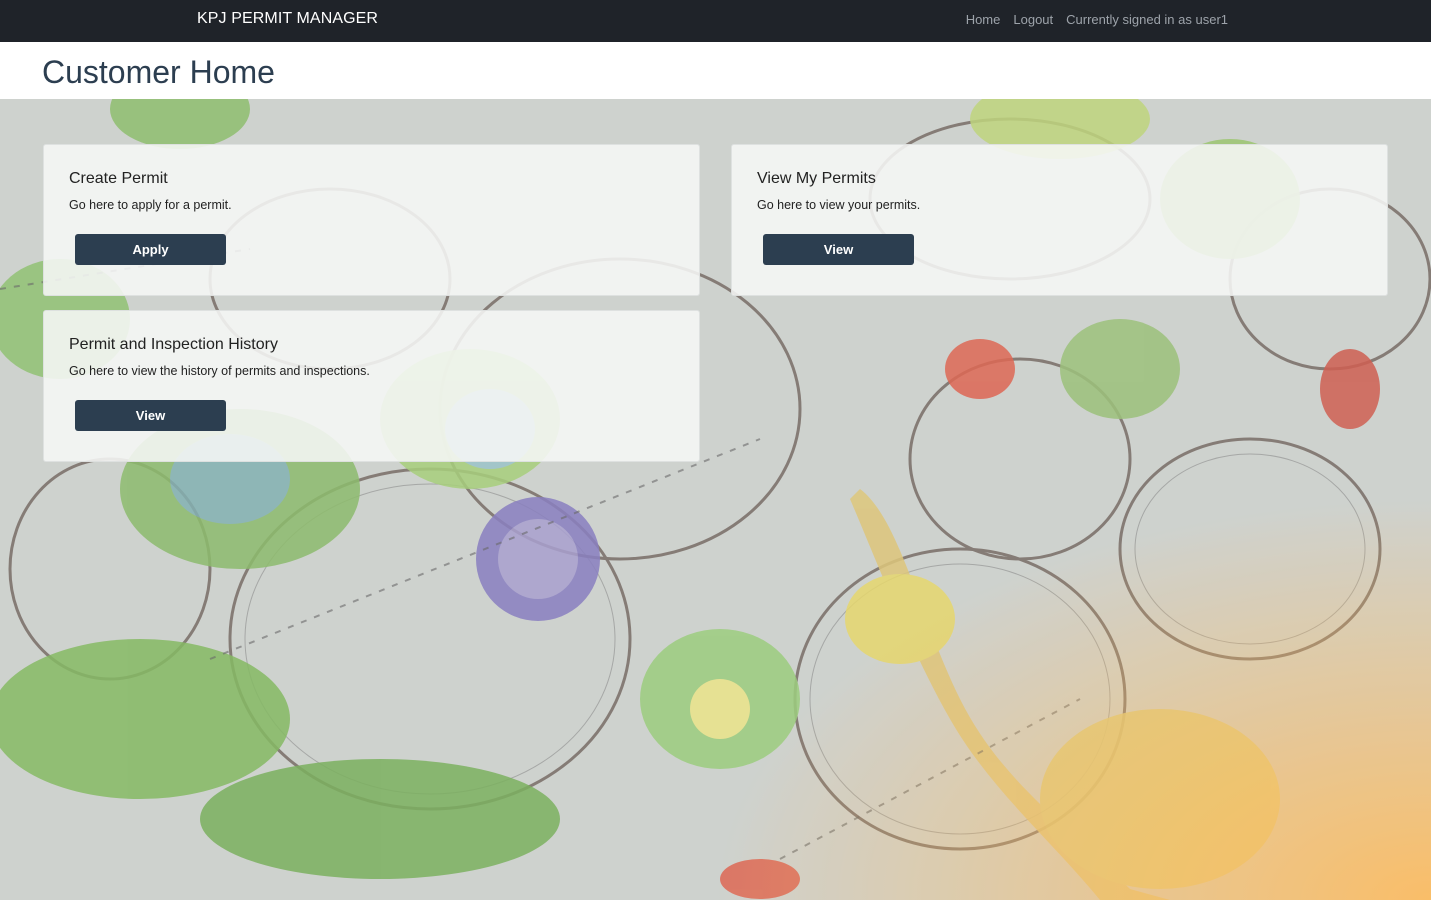 Image resolution: width=1431 pixels, height=900 pixels. I want to click on card-description: Go here to apply for a permit., so click(150, 205).